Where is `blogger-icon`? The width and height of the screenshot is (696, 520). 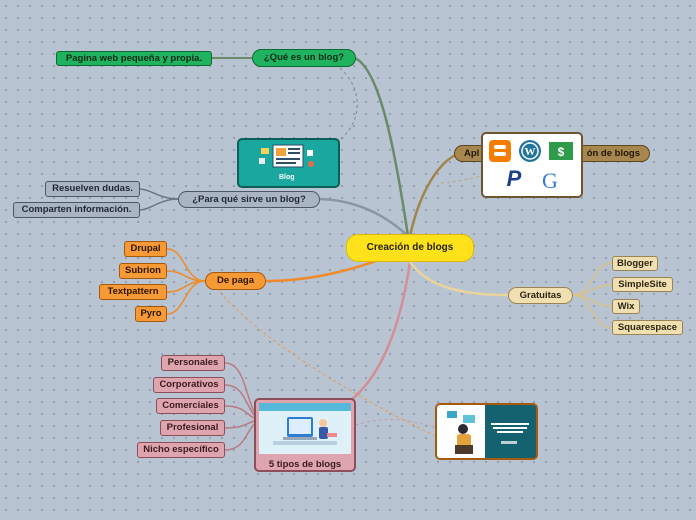 blogger-icon is located at coordinates (500, 151).